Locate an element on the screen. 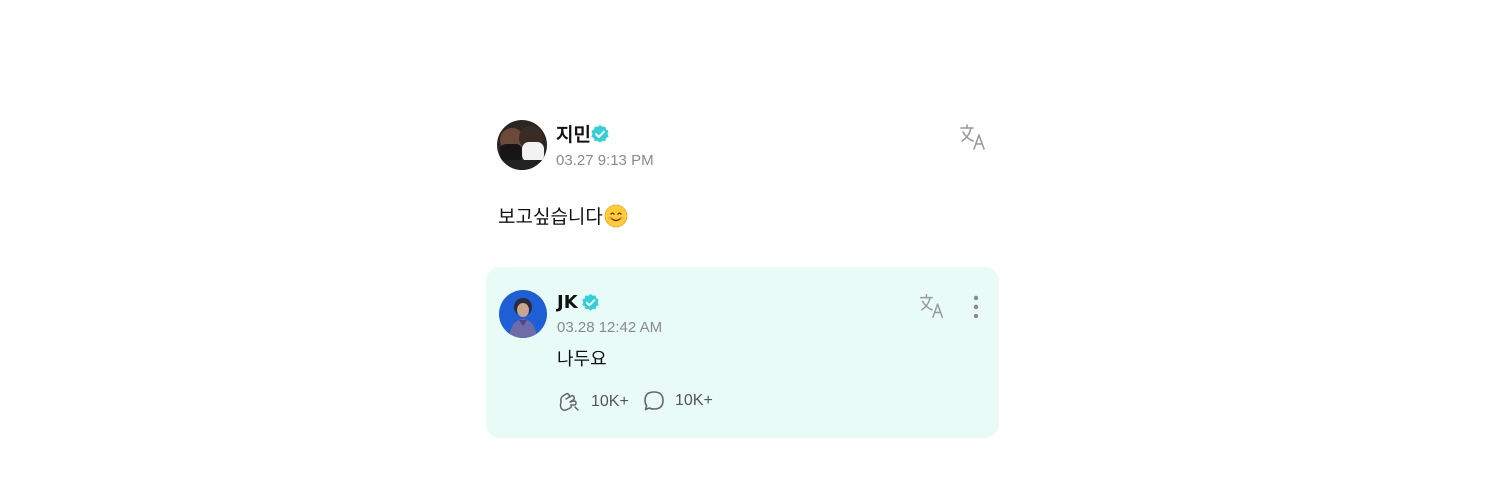 This screenshot has width=1500, height=499. comment-button: 10K+ is located at coordinates (678, 401).